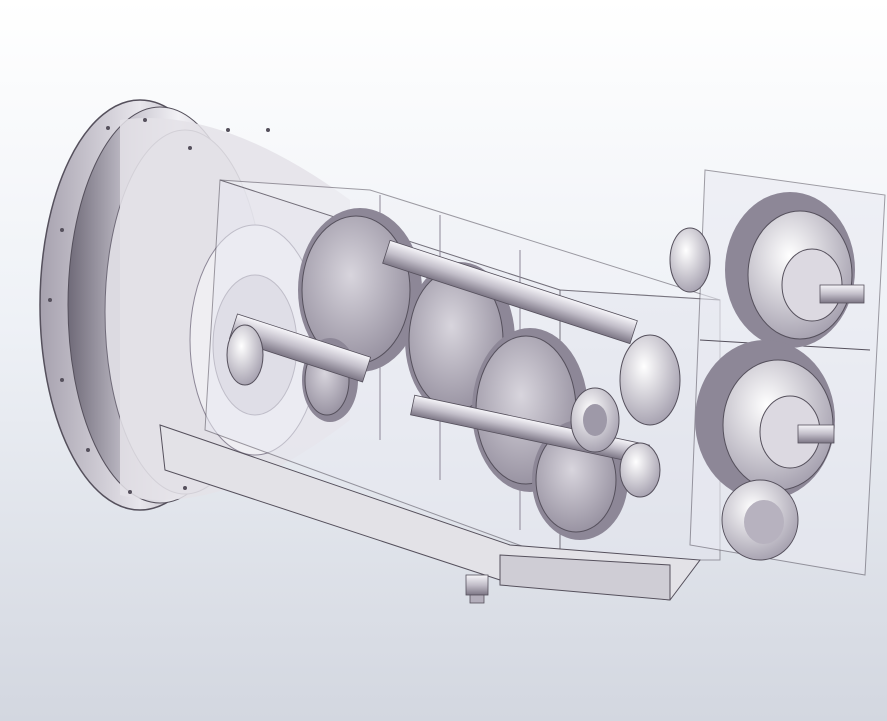 This screenshot has height=721, width=887. I want to click on output-shaft-mid, so click(816, 434).